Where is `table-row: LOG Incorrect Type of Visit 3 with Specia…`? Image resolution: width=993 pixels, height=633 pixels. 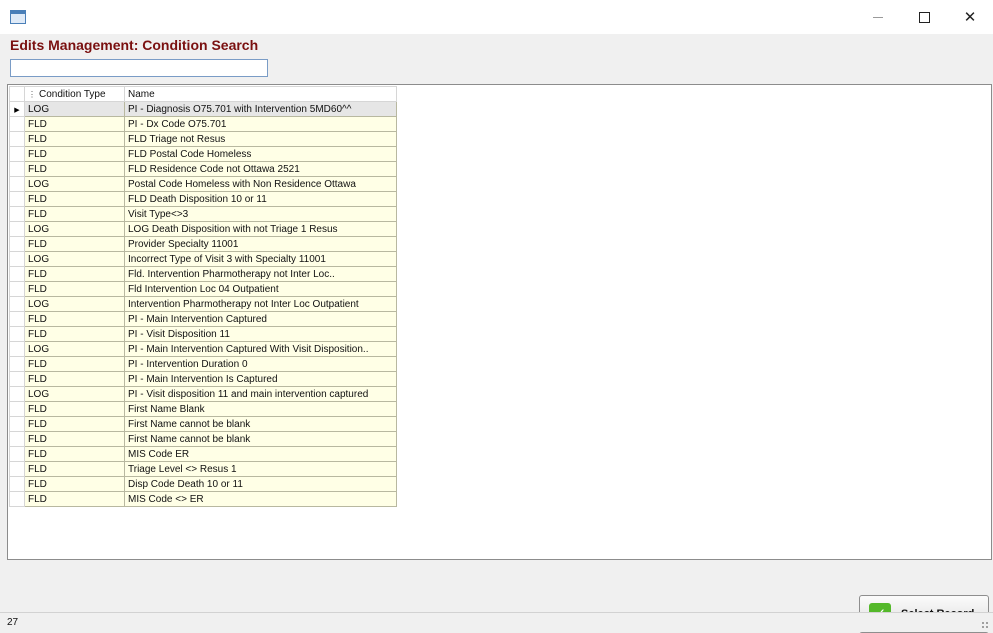
table-row: LOG Incorrect Type of Visit 3 with Specia… is located at coordinates (203, 259).